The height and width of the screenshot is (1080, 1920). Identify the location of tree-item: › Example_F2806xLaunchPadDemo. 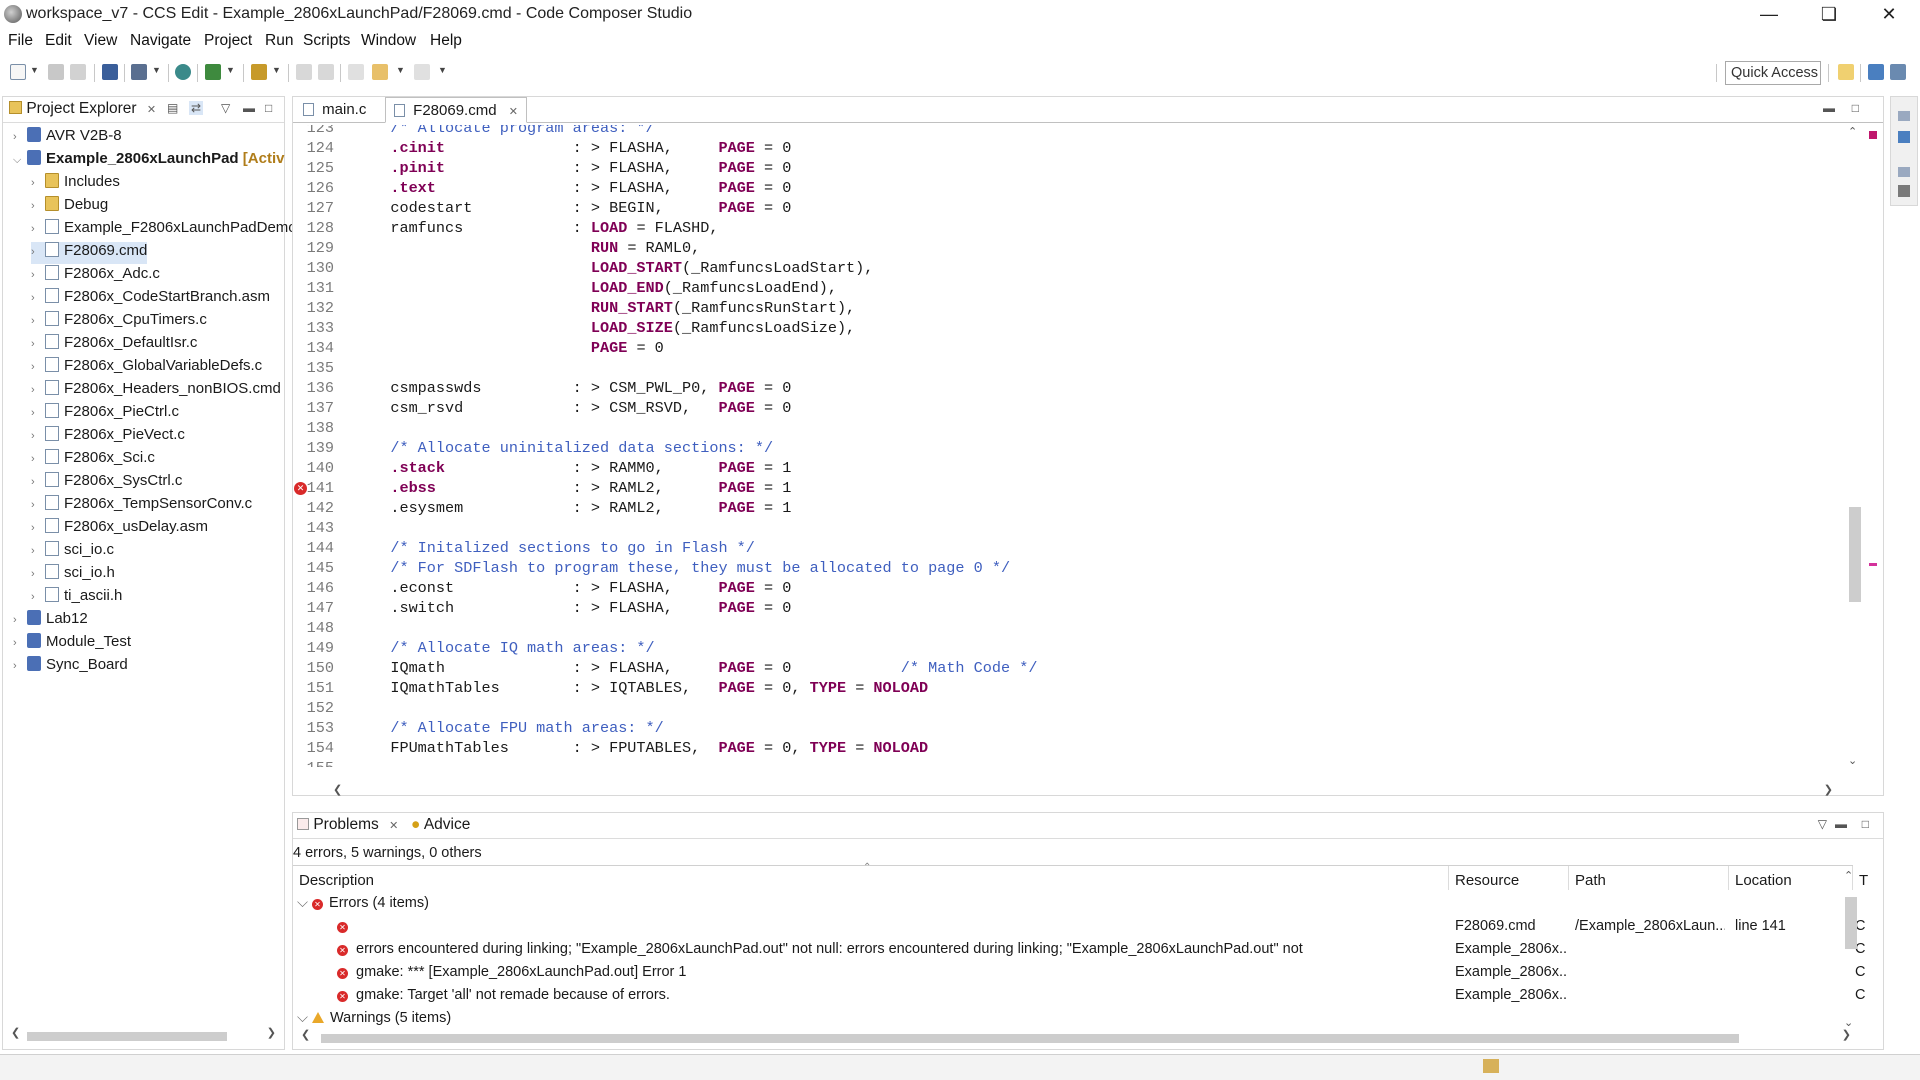
(164, 230).